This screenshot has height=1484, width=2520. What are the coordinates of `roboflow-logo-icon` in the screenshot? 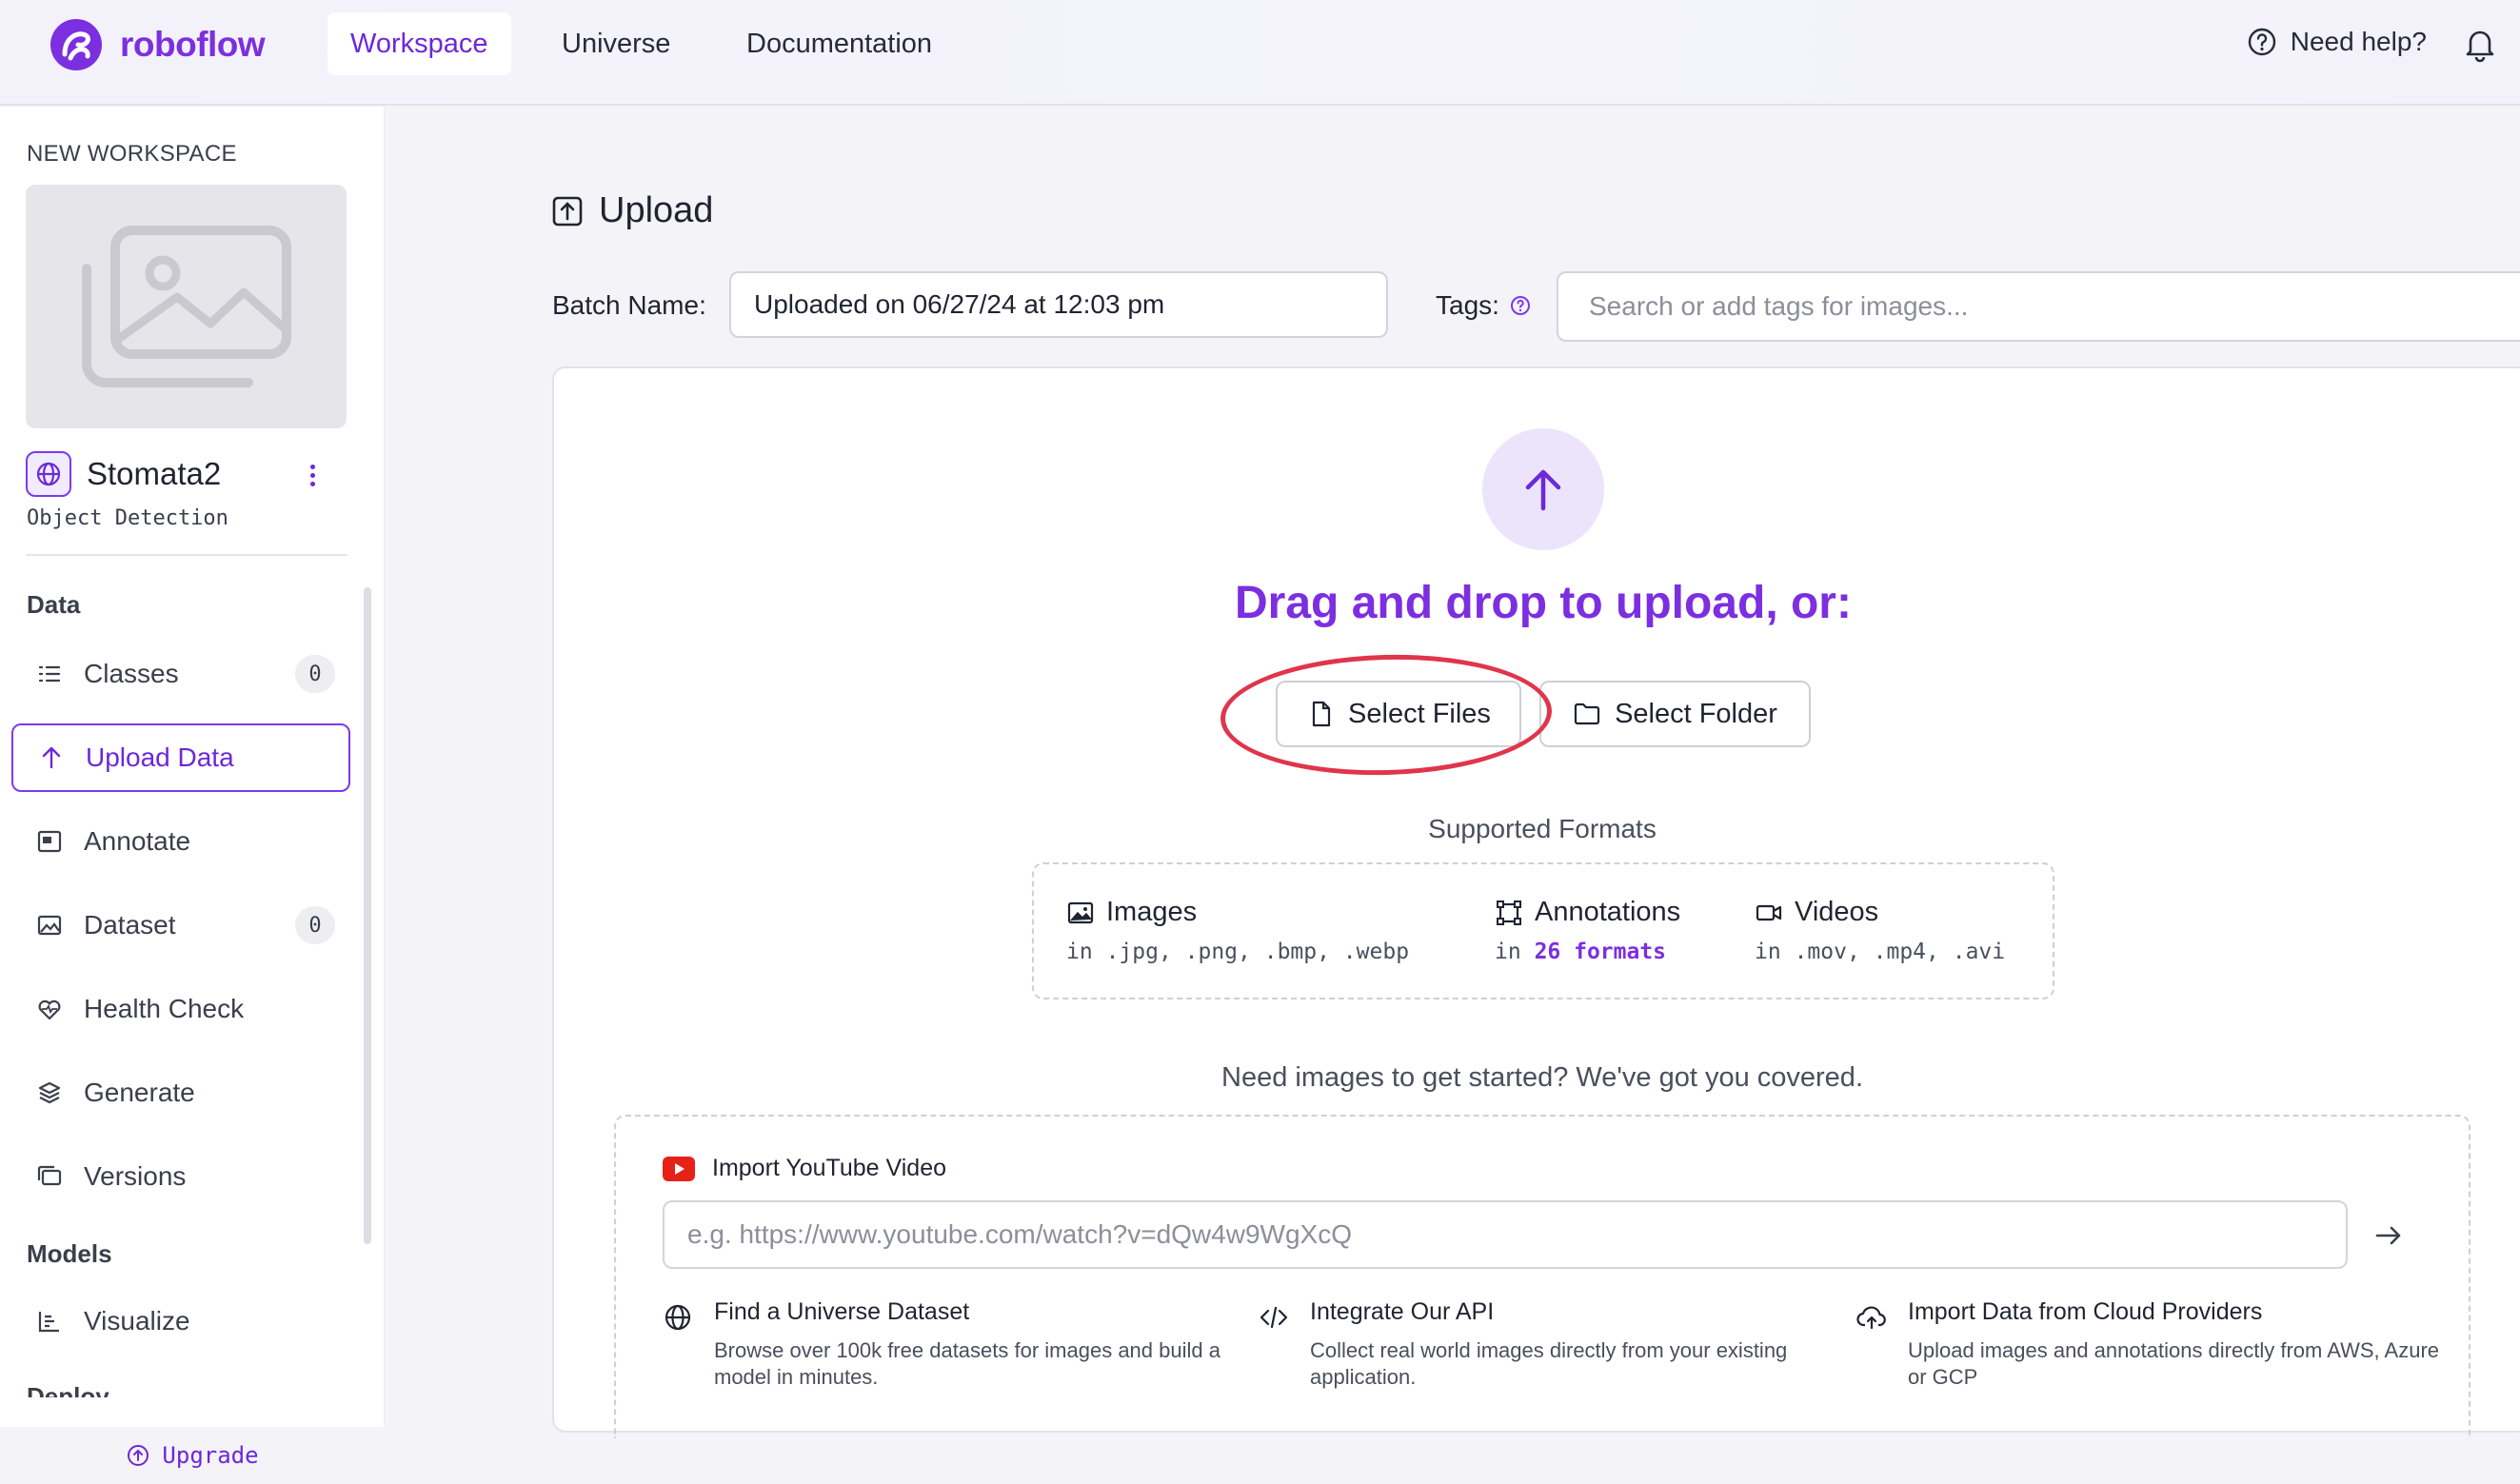 It's located at (76, 44).